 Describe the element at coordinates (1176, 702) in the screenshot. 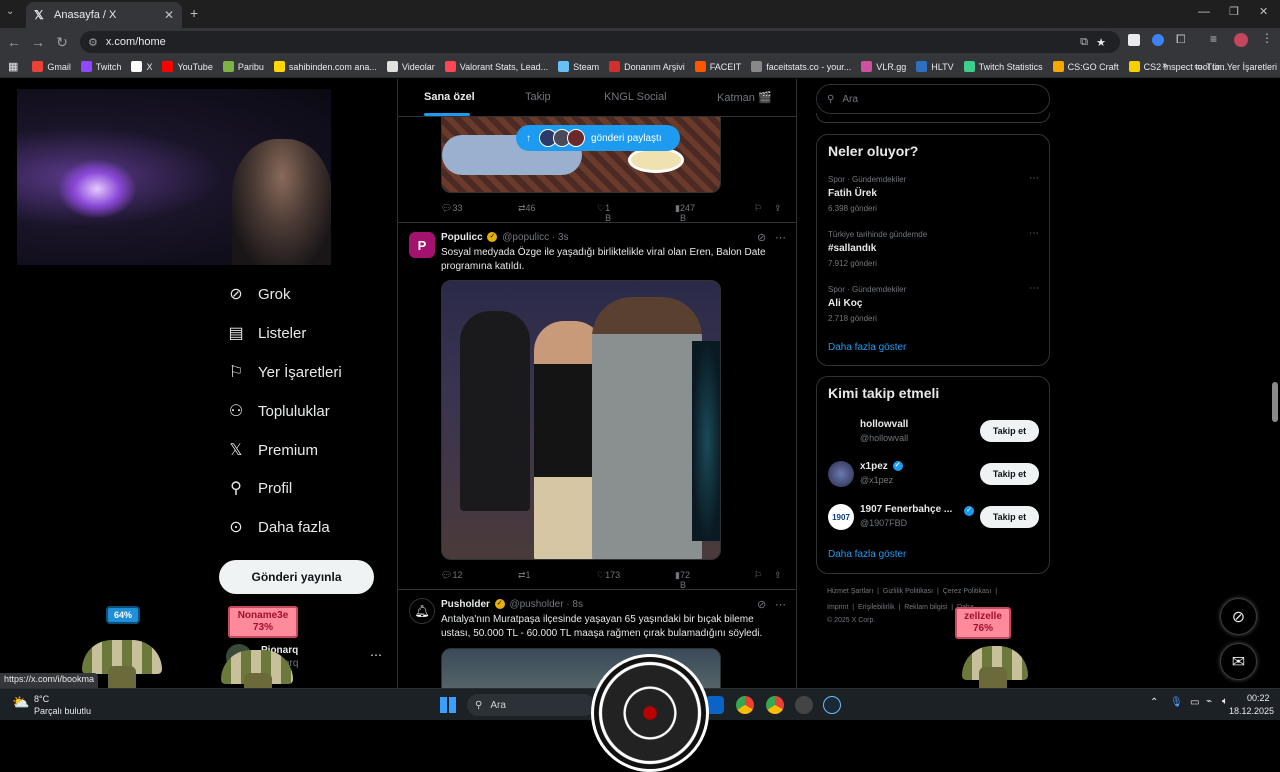

I see `mic-icon: 🎙︎` at that location.